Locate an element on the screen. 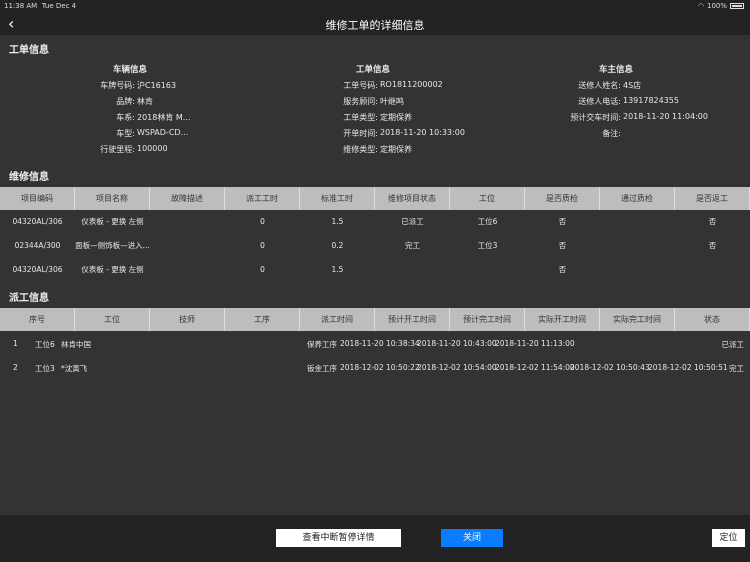  table-cell: 1 is located at coordinates (15, 343).